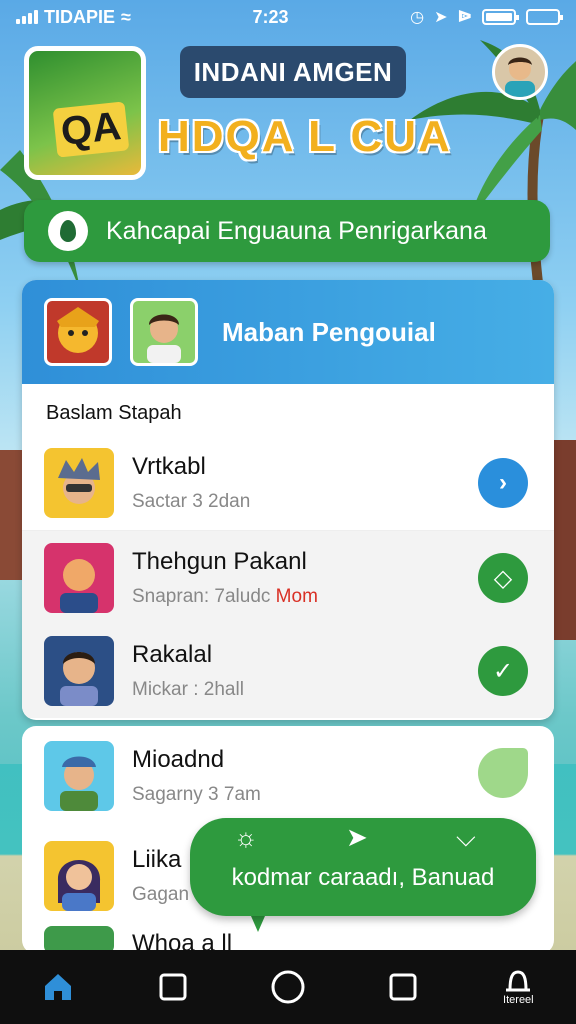 Image resolution: width=576 pixels, height=1024 pixels. I want to click on rocket-icon: ➤, so click(357, 837).